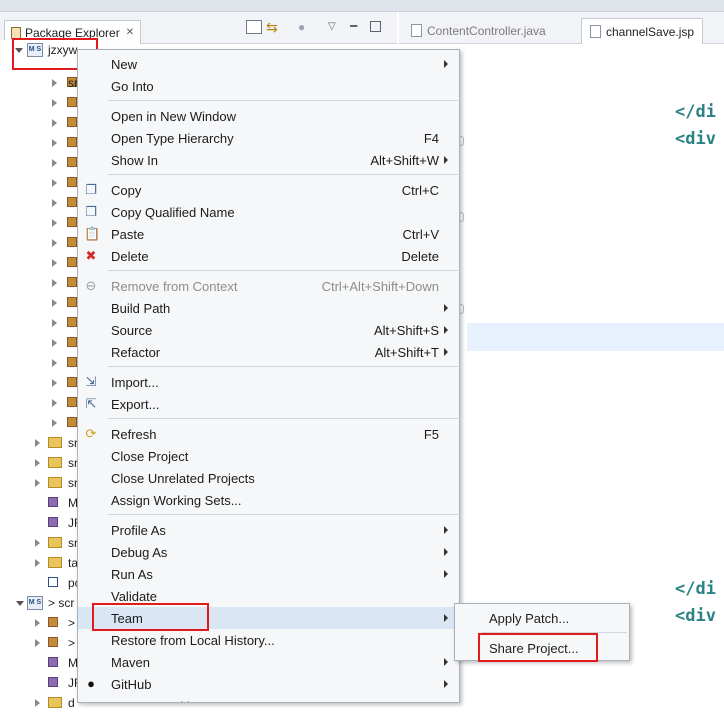  What do you see at coordinates (268, 160) in the screenshot?
I see `menu-item-show-in: Show In Alt+Shift+W` at bounding box center [268, 160].